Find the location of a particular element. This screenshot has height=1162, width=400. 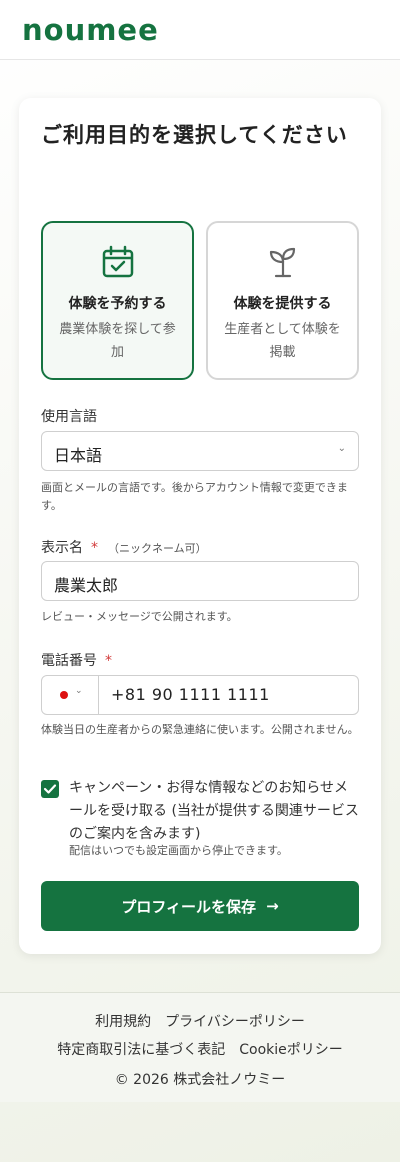

language-help: 画面とメールの言語です。後からアカウント情報で変更できます。 is located at coordinates (194, 496).